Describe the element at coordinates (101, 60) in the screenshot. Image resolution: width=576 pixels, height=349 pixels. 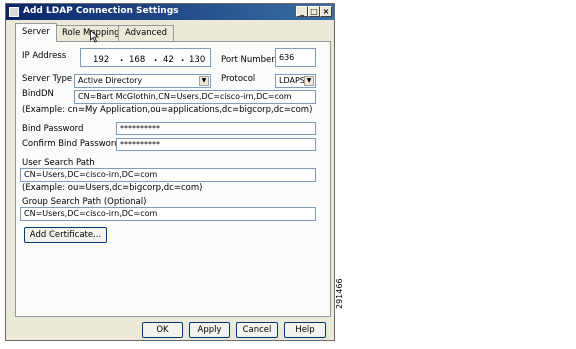
I see `ip-octet-1: 192` at that location.